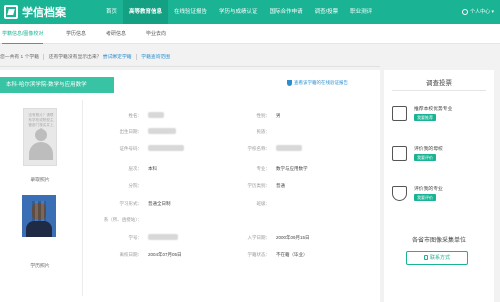 The height and width of the screenshot is (302, 500). What do you see at coordinates (425, 157) in the screenshot?
I see `rate-school-button: 我要评价` at bounding box center [425, 157].